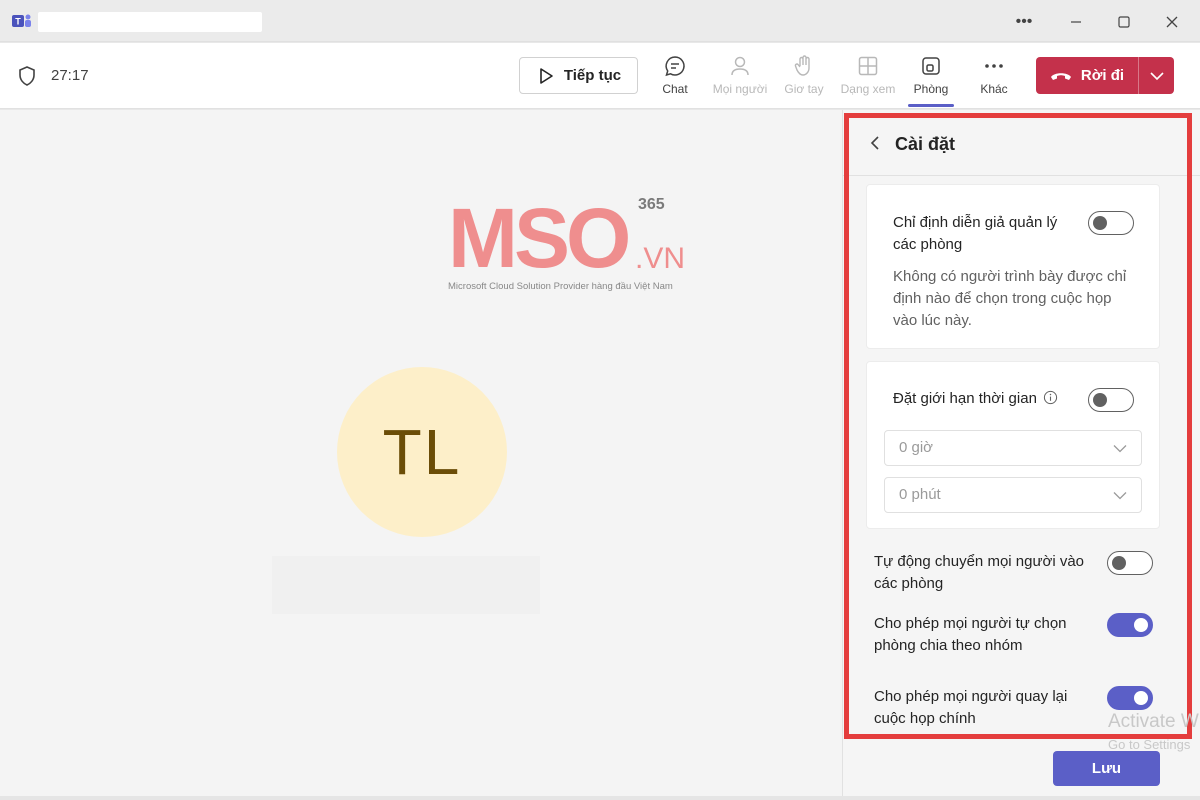 This screenshot has height=800, width=1200. I want to click on settings-header: Cài đặt, so click(1021, 143).